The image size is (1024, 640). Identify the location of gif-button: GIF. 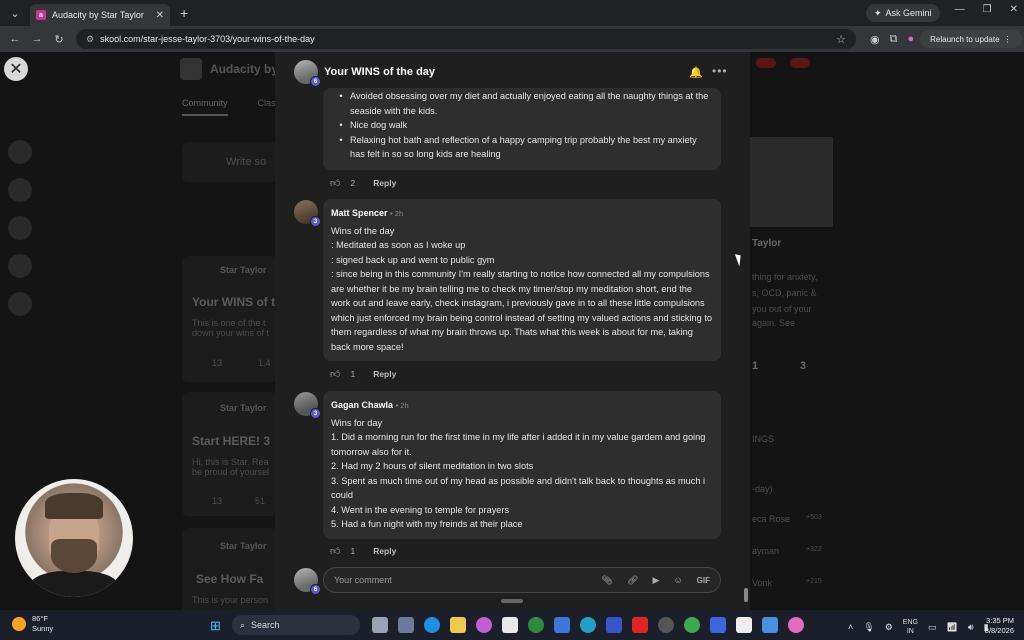
(703, 580).